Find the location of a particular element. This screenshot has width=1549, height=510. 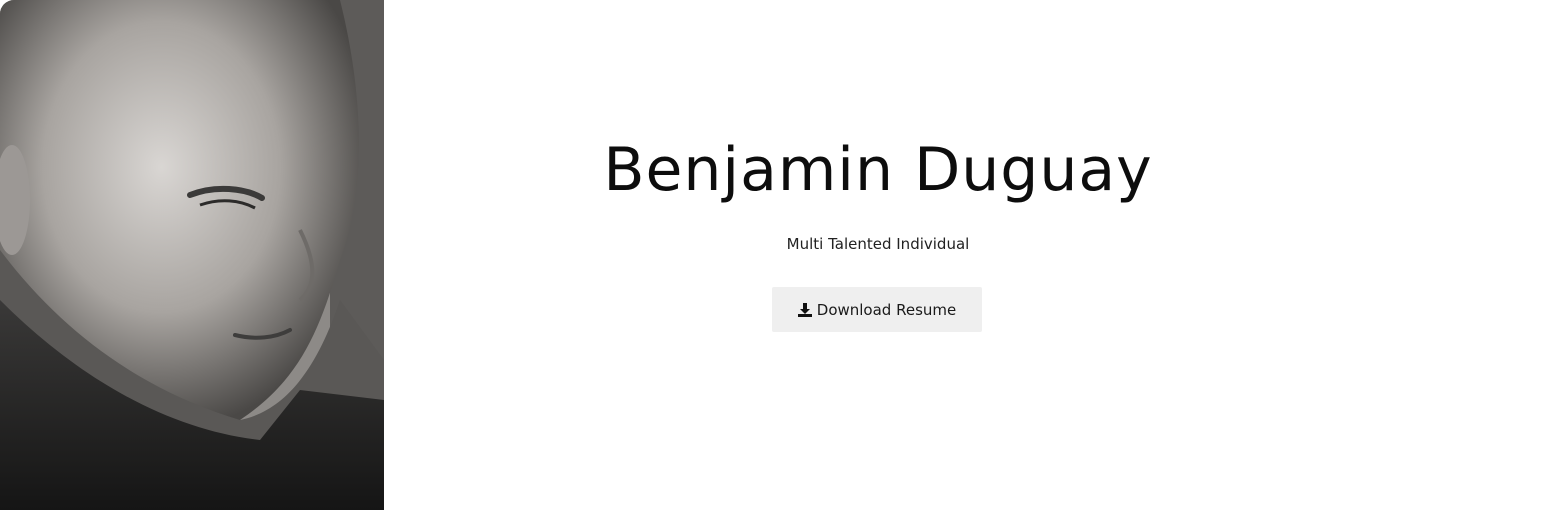

download-resume-label: Download Resume is located at coordinates (886, 309).